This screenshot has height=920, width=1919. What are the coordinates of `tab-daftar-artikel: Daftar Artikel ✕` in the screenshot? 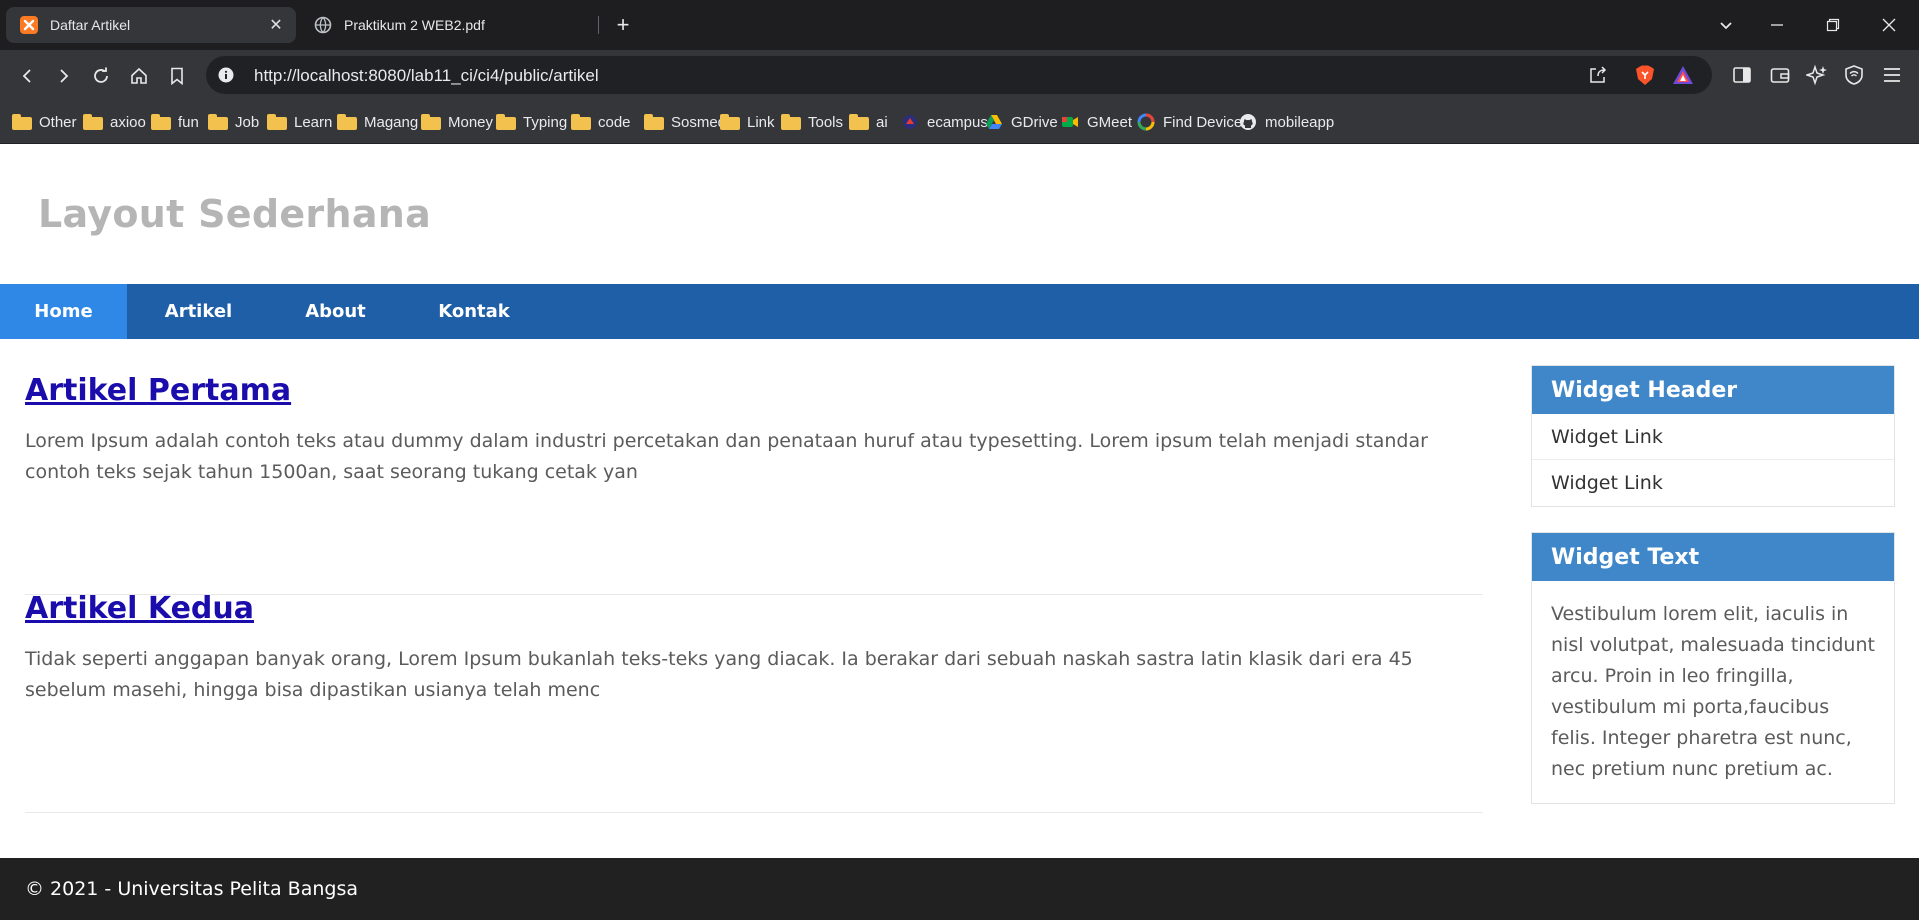 It's located at (151, 25).